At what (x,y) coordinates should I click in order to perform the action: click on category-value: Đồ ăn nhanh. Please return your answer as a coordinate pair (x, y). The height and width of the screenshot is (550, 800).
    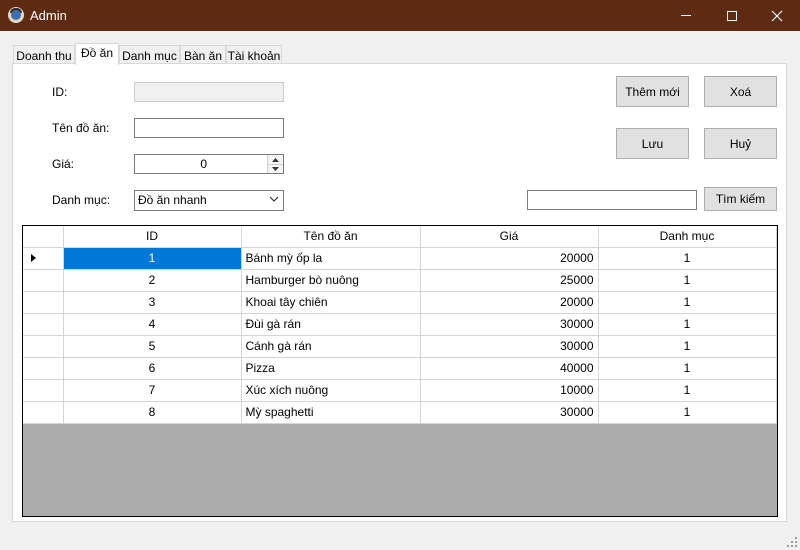
    Looking at the image, I should click on (172, 200).